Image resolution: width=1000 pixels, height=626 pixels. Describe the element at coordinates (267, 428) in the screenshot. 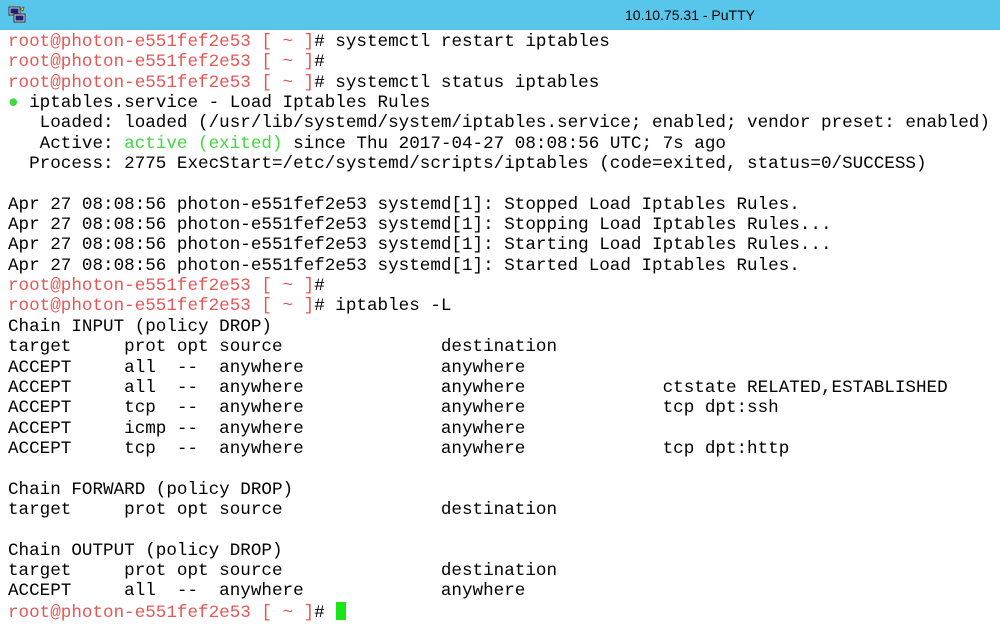

I see `terminal-text: ACCEPT icmp -- anywhere anywhere` at that location.